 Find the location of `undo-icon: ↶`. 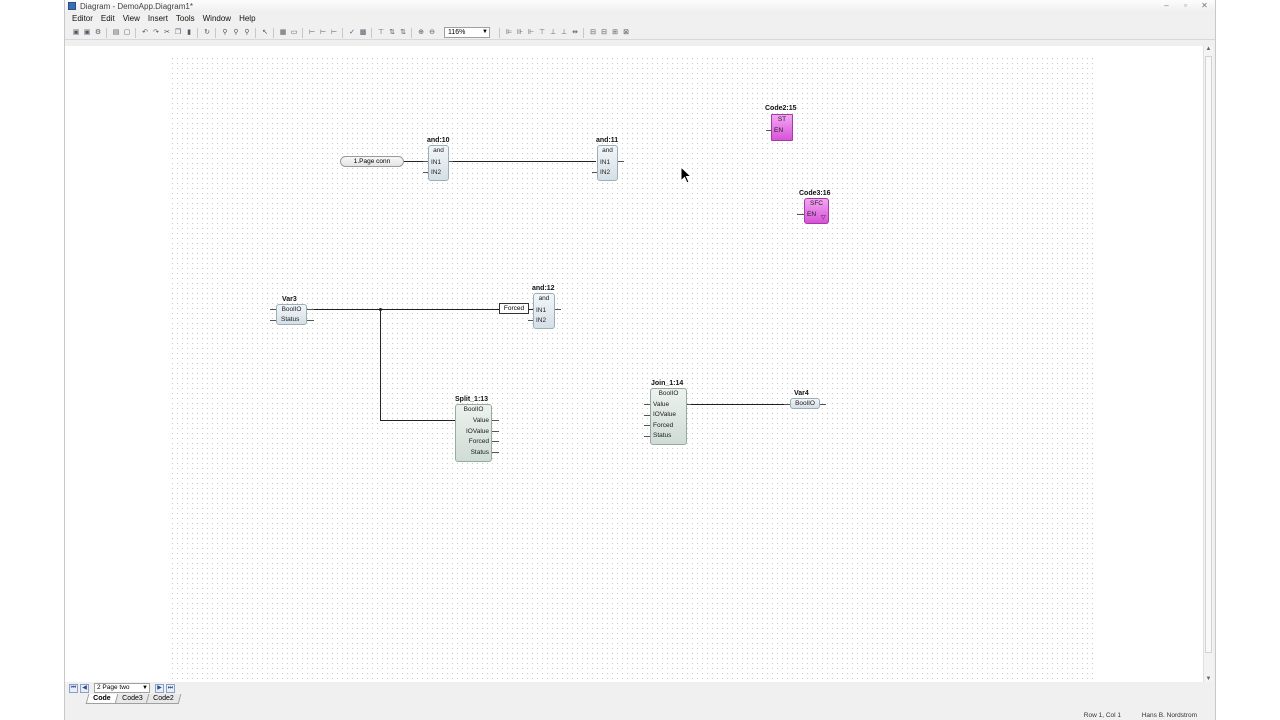

undo-icon: ↶ is located at coordinates (145, 33).